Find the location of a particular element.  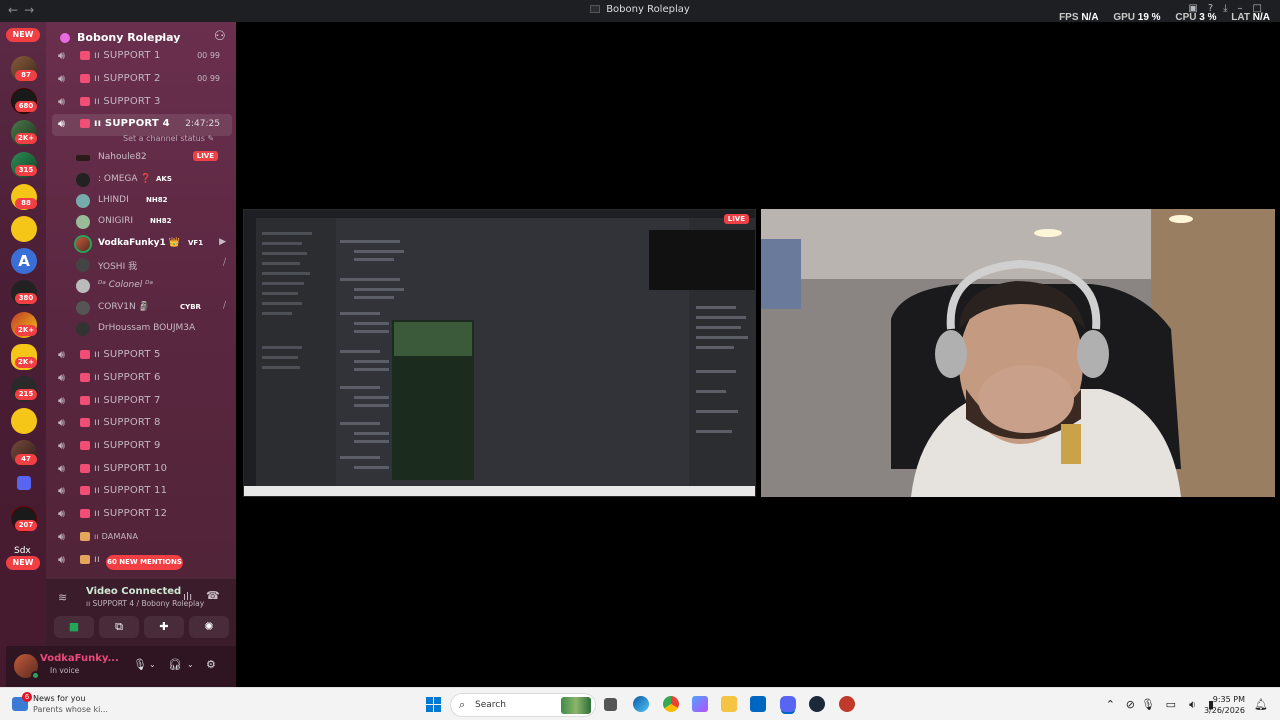

voice-user-name: ᴰᵃ Colonel ᴰᵃ is located at coordinates (126, 285).